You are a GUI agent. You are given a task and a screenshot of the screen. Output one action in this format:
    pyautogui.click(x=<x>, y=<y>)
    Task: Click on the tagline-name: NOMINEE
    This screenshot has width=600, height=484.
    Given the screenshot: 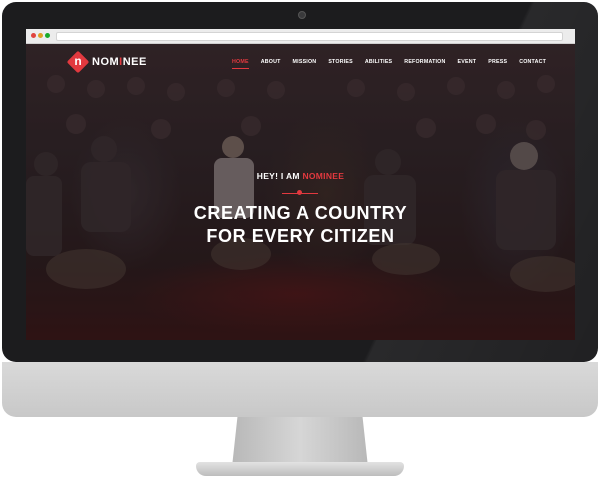 What is the action you would take?
    pyautogui.click(x=323, y=176)
    